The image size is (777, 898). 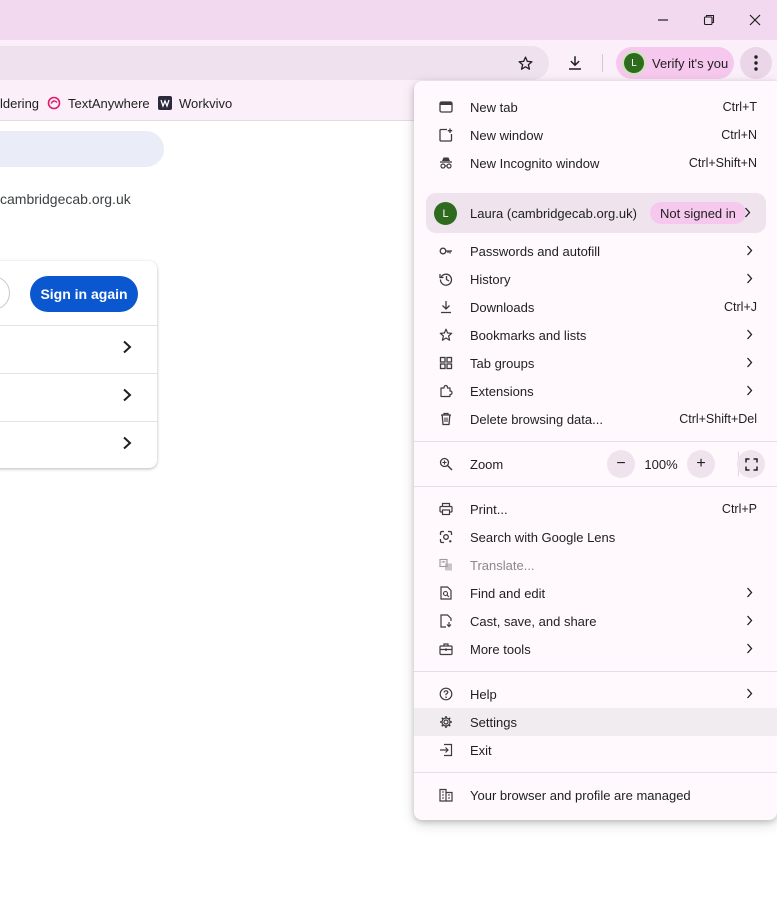 What do you see at coordinates (502, 363) in the screenshot?
I see `menu-label: Tab groups` at bounding box center [502, 363].